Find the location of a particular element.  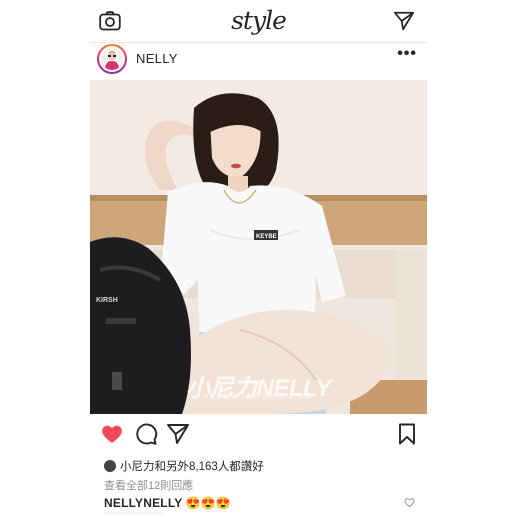

view-comments-link: 查看全部12則回應 is located at coordinates (148, 485).